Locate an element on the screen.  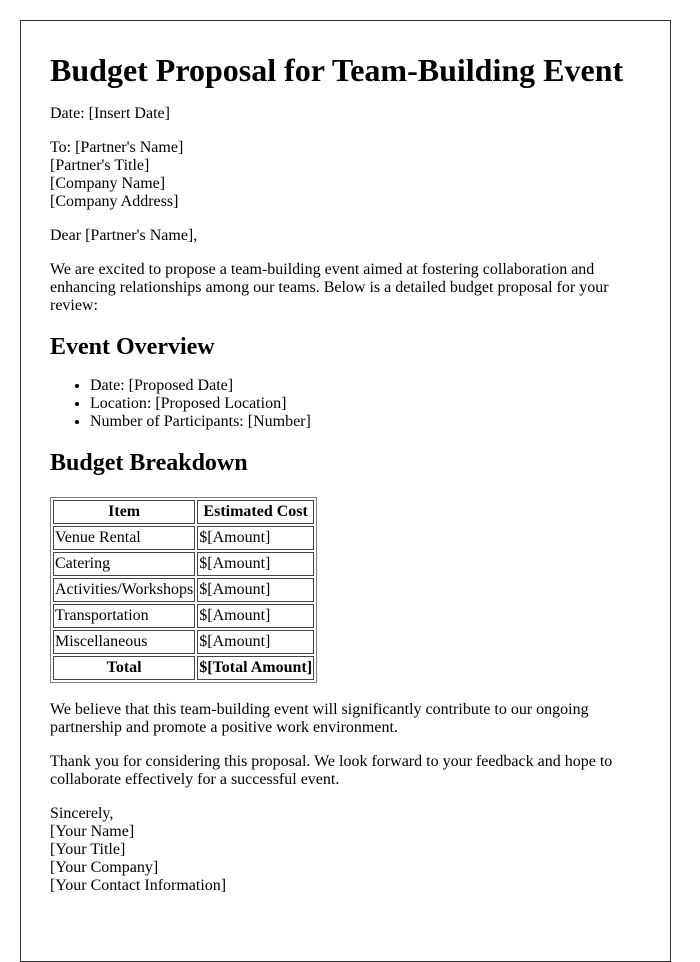
table-header-row: Item Estimated Cost is located at coordinates (184, 512).